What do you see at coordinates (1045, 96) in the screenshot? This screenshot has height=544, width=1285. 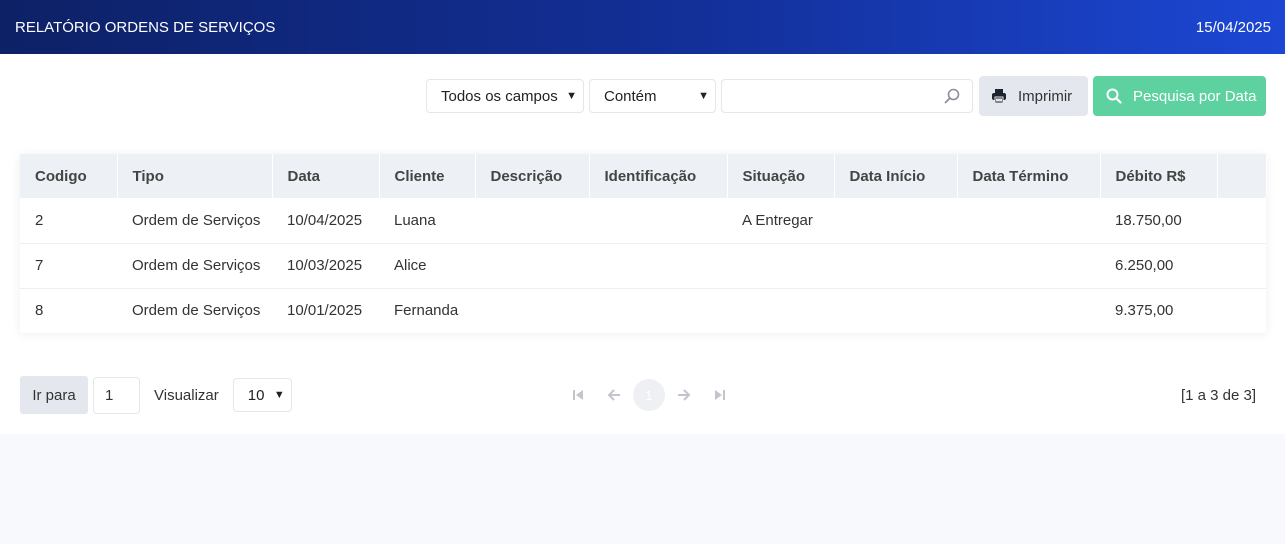 I see `print-button-label: Imprimir` at bounding box center [1045, 96].